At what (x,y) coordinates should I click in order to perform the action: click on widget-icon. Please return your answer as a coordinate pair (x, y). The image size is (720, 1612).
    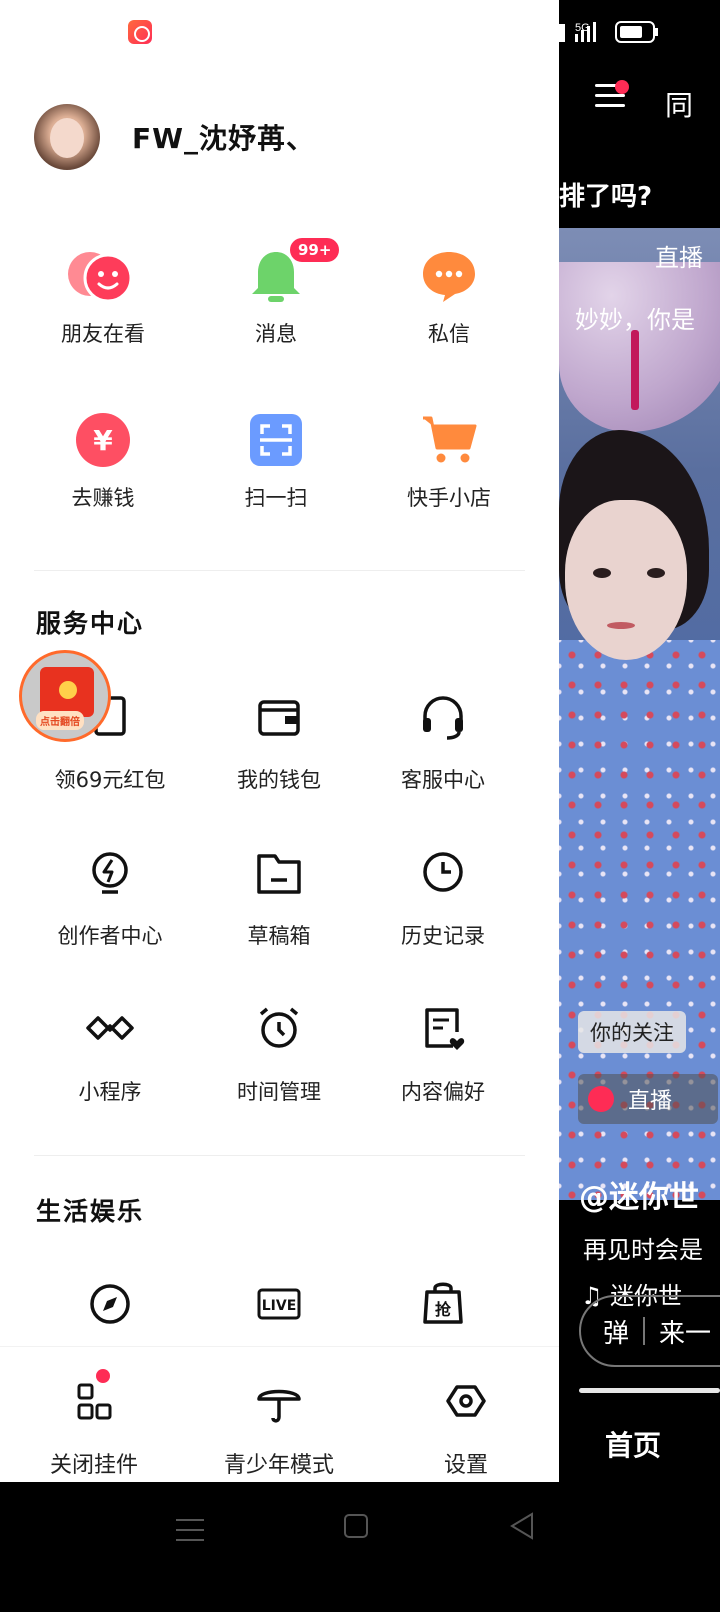
    Looking at the image, I should click on (94, 1401).